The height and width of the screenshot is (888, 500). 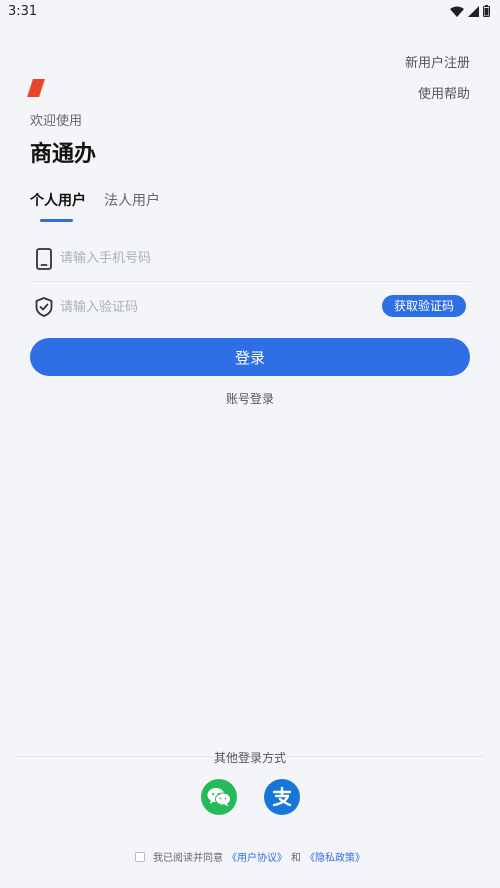 I want to click on wechat-icon, so click(x=219, y=797).